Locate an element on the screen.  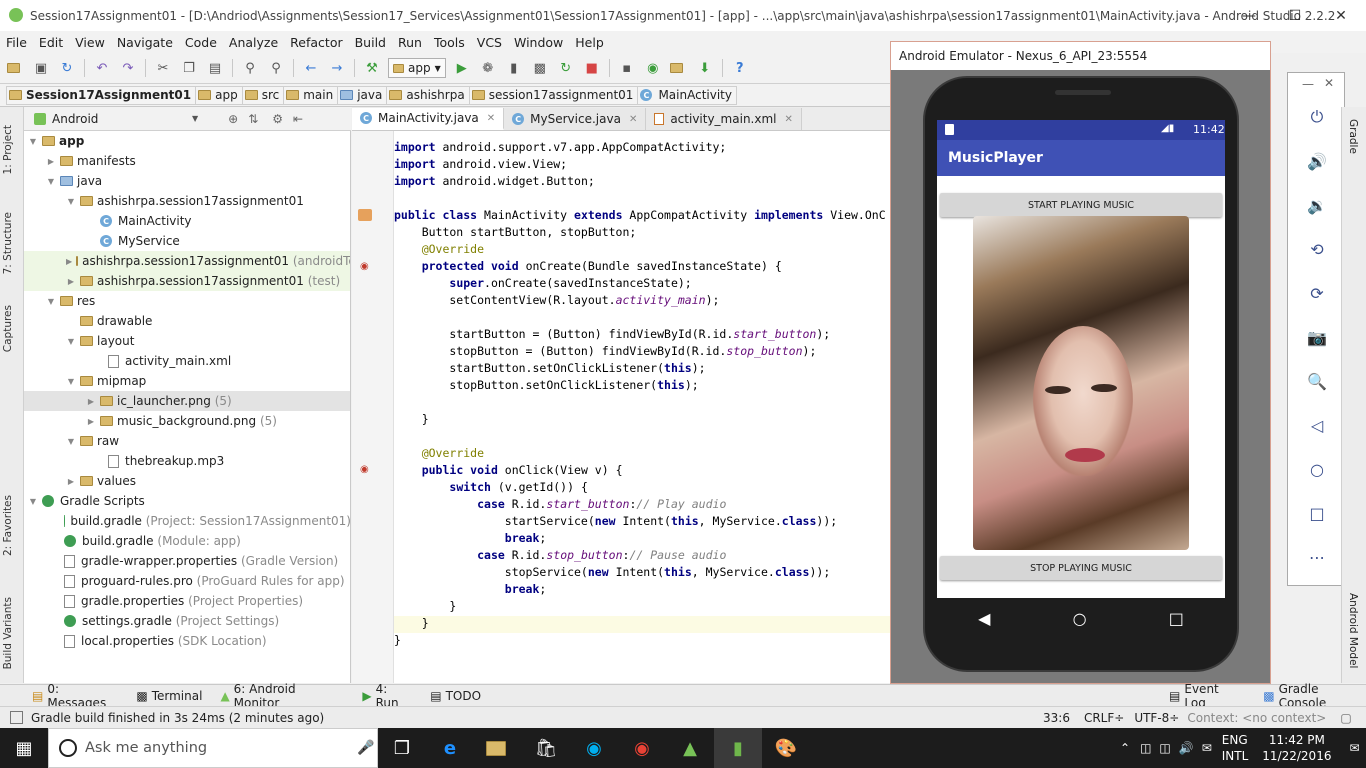
recents-square-icon: □ is located at coordinates (1176, 618).